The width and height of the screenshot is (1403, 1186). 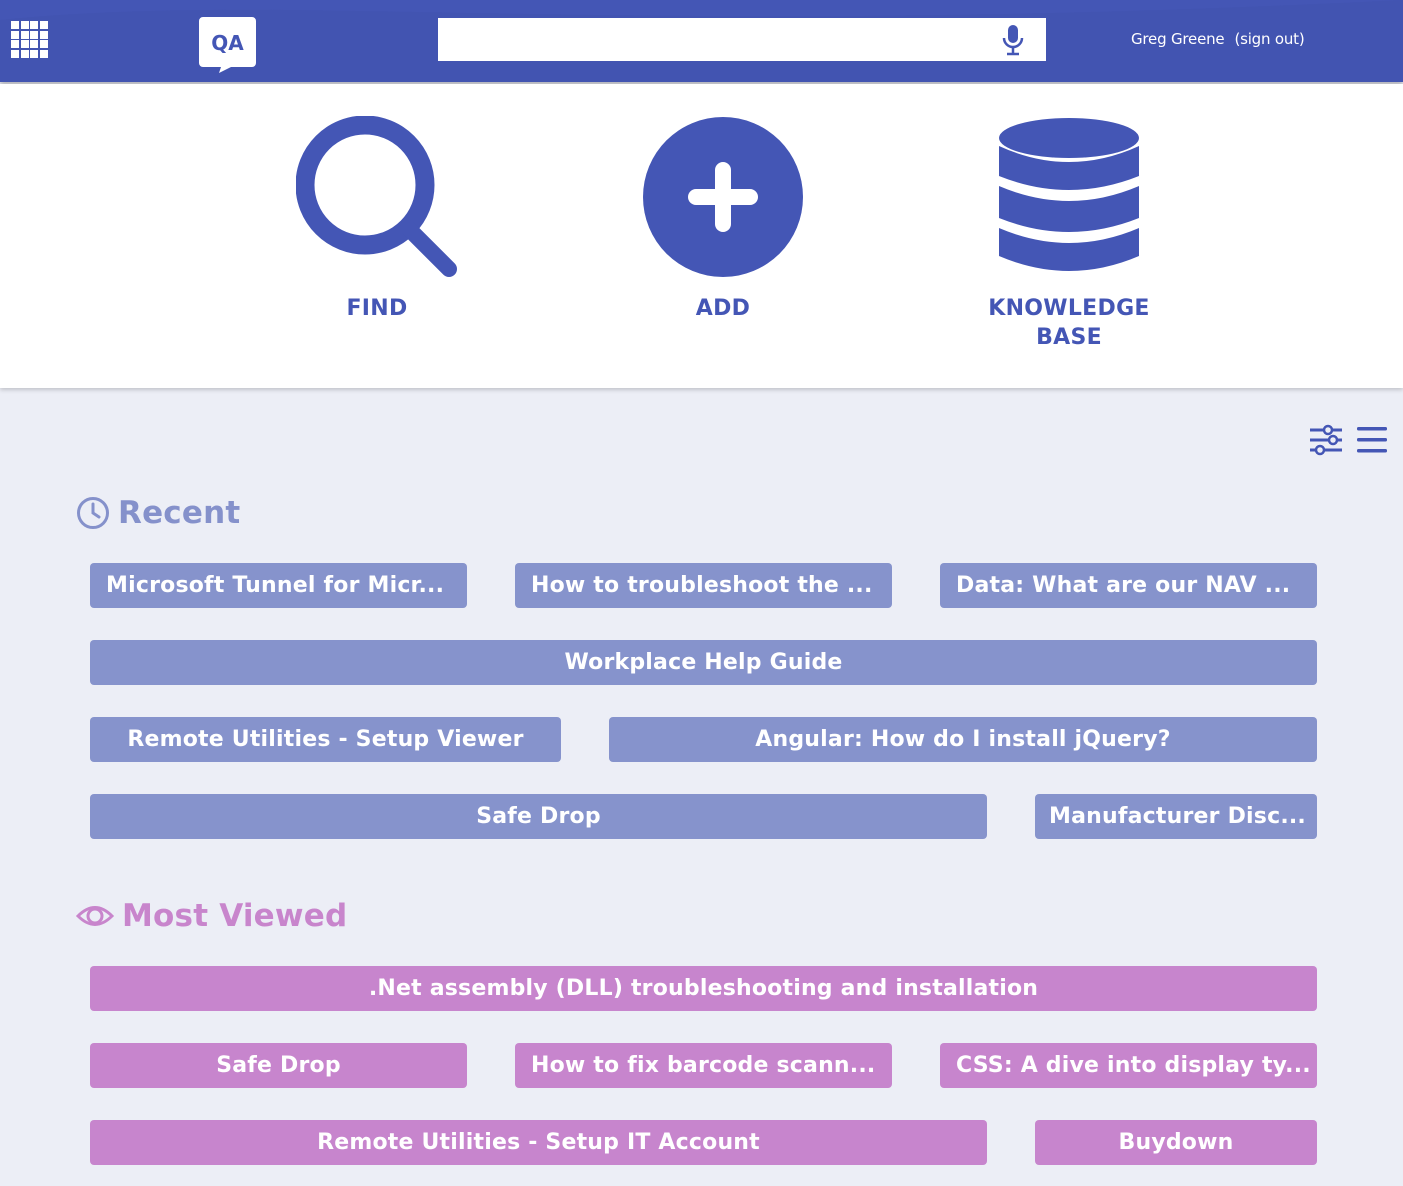 I want to click on user-name: Greg Greene, so click(x=1178, y=39).